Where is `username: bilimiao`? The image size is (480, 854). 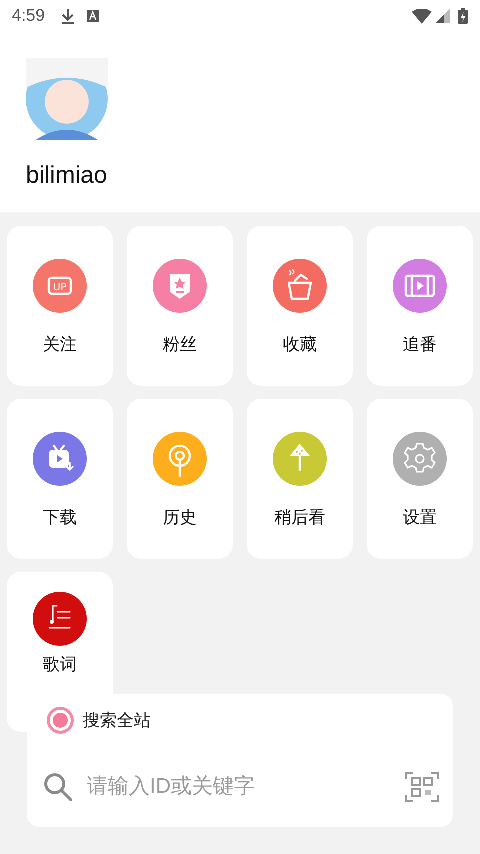
username: bilimiao is located at coordinates (67, 176).